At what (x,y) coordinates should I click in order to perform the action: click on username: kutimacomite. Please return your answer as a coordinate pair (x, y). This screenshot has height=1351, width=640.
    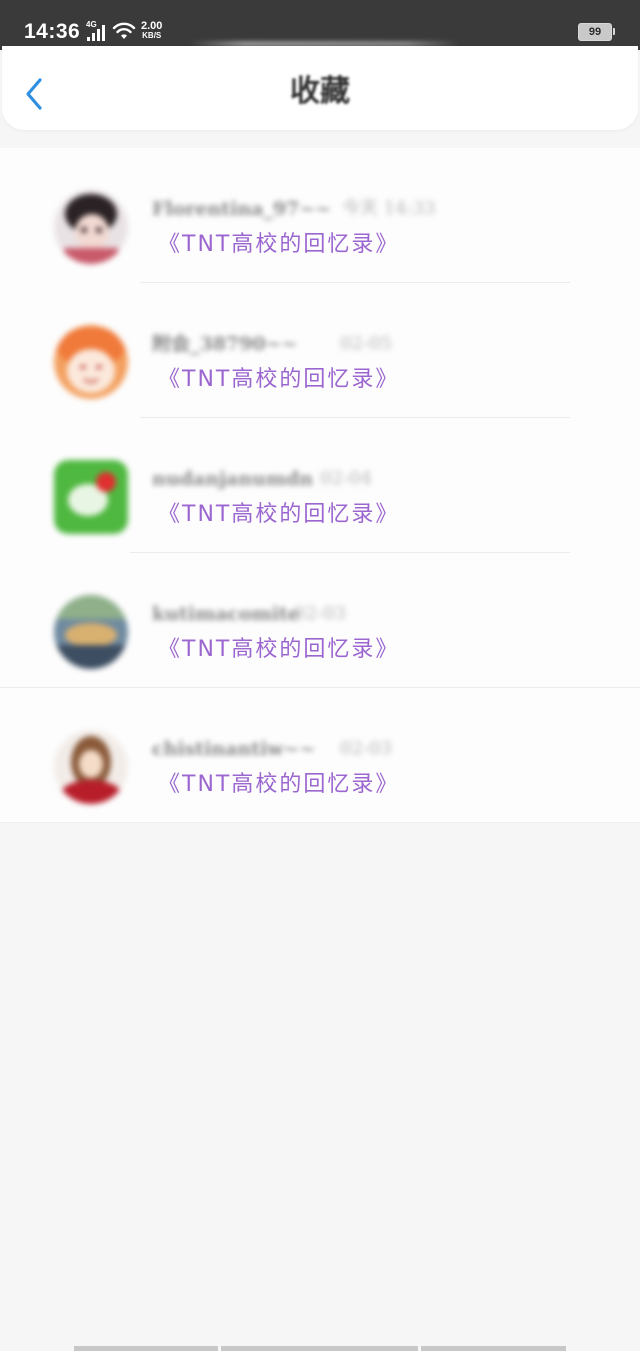
    Looking at the image, I should click on (226, 614).